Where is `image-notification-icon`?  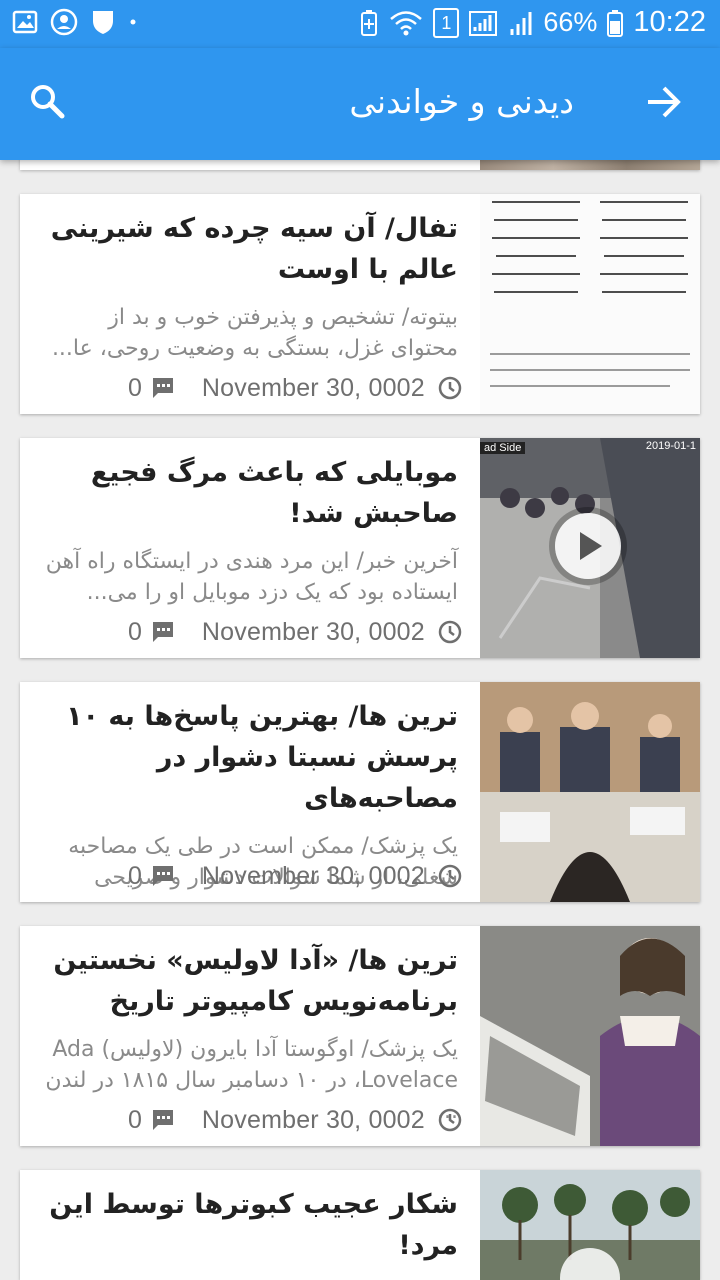 image-notification-icon is located at coordinates (25, 22).